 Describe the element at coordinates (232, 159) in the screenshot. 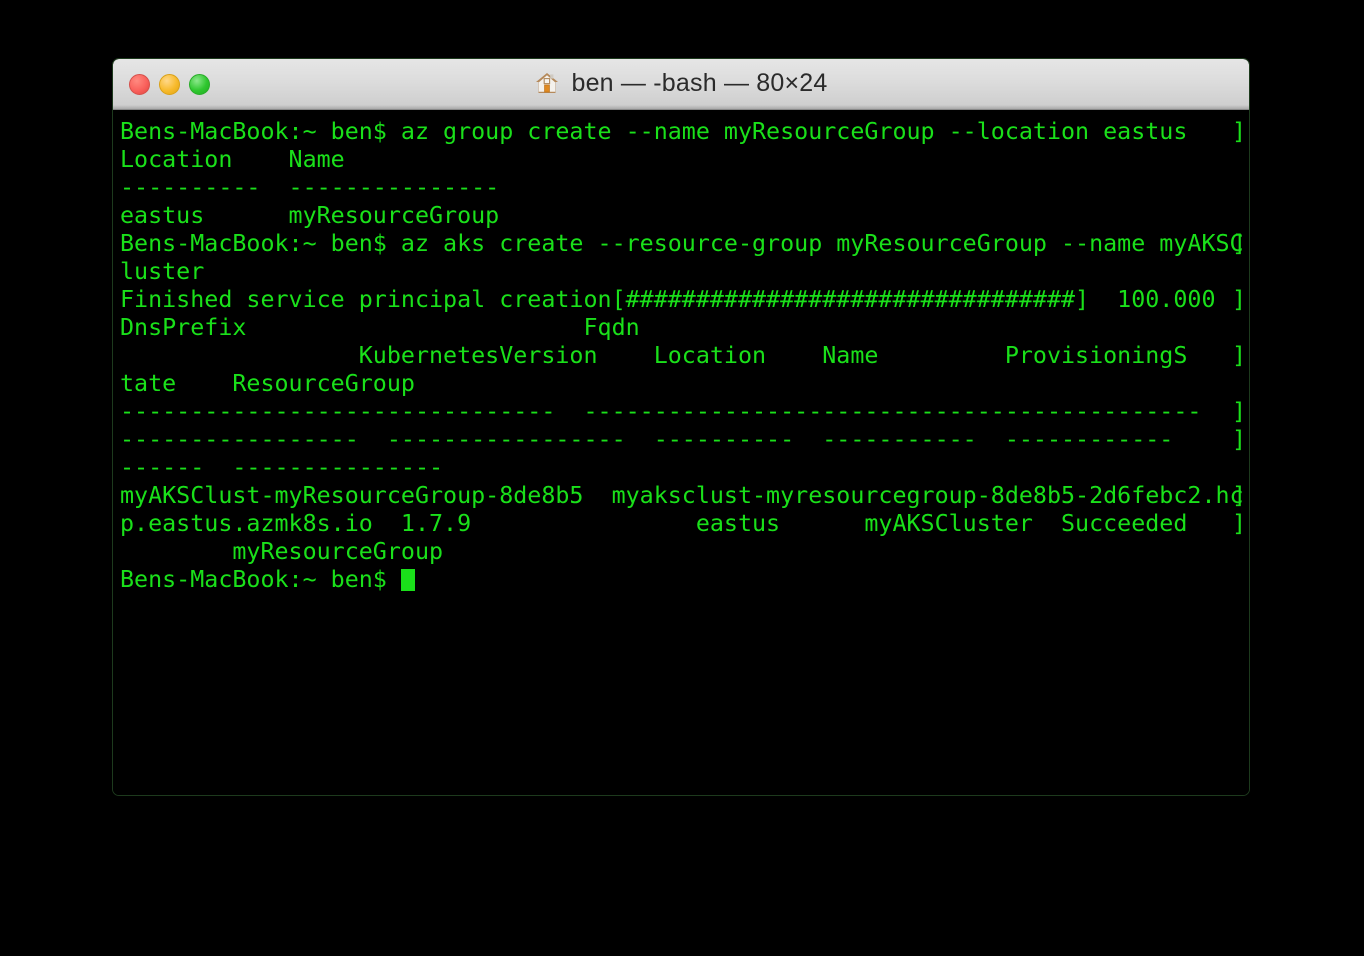

I see `terminal-line-text: Location Name` at that location.